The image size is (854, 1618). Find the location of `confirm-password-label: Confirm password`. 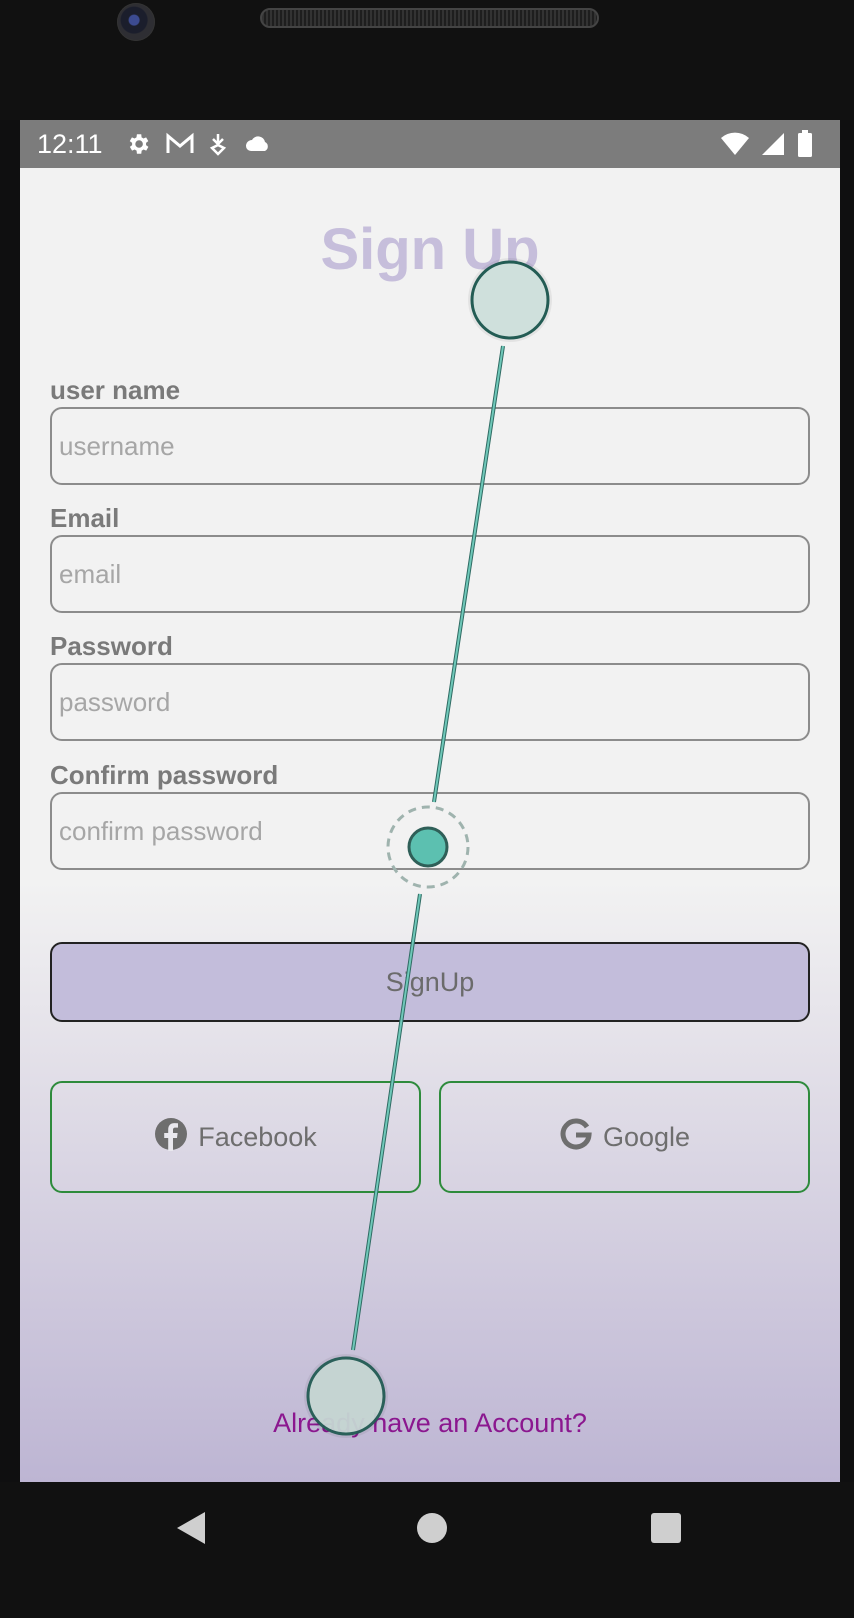

confirm-password-label: Confirm password is located at coordinates (164, 775).